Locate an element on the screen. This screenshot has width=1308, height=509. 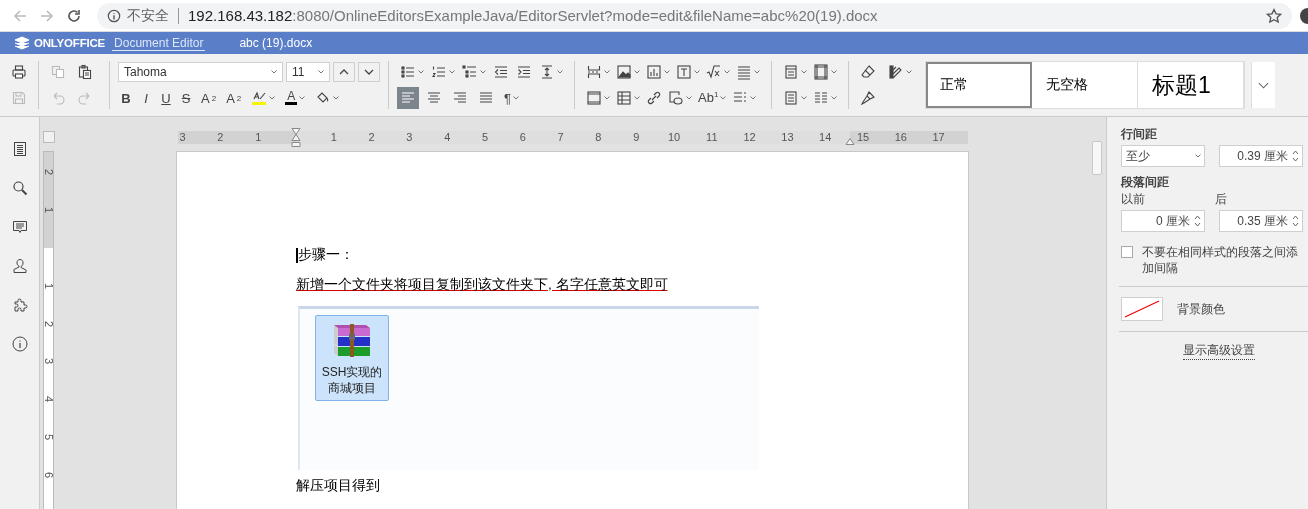
ruler-number: 12 is located at coordinates (749, 137).